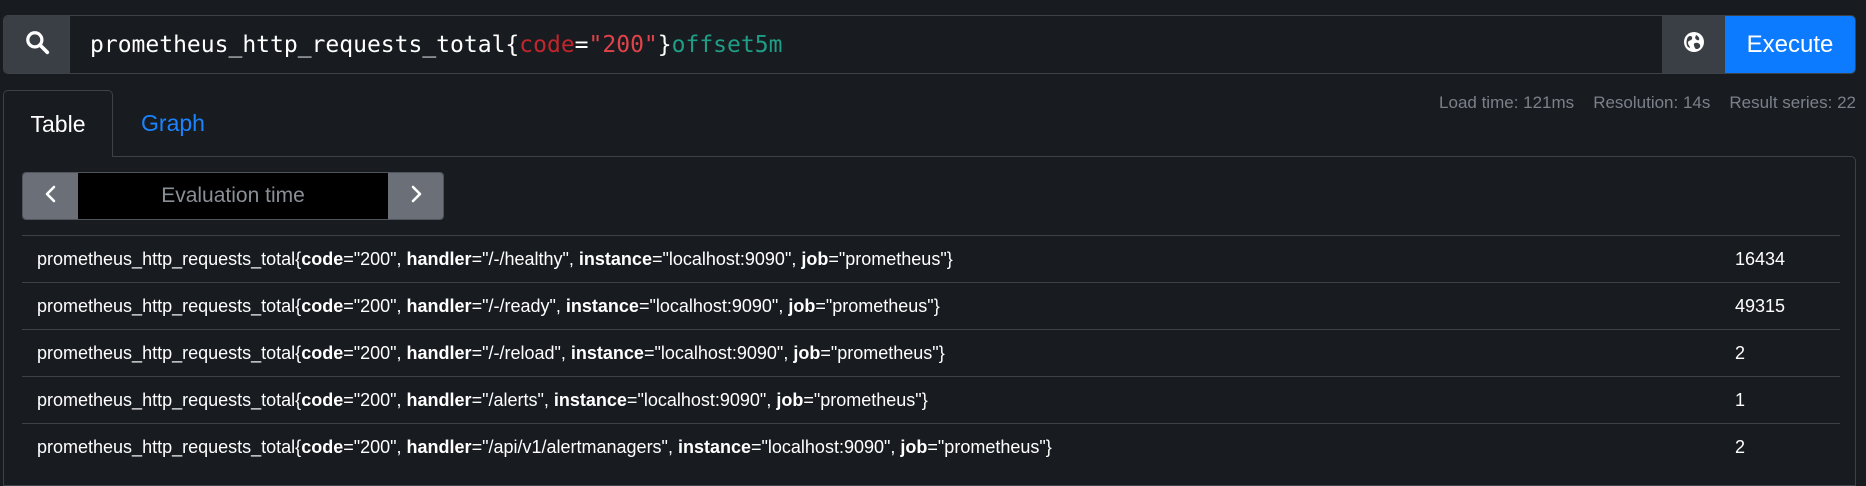 This screenshot has width=1866, height=486. Describe the element at coordinates (547, 44) in the screenshot. I see `query-label-name: code` at that location.